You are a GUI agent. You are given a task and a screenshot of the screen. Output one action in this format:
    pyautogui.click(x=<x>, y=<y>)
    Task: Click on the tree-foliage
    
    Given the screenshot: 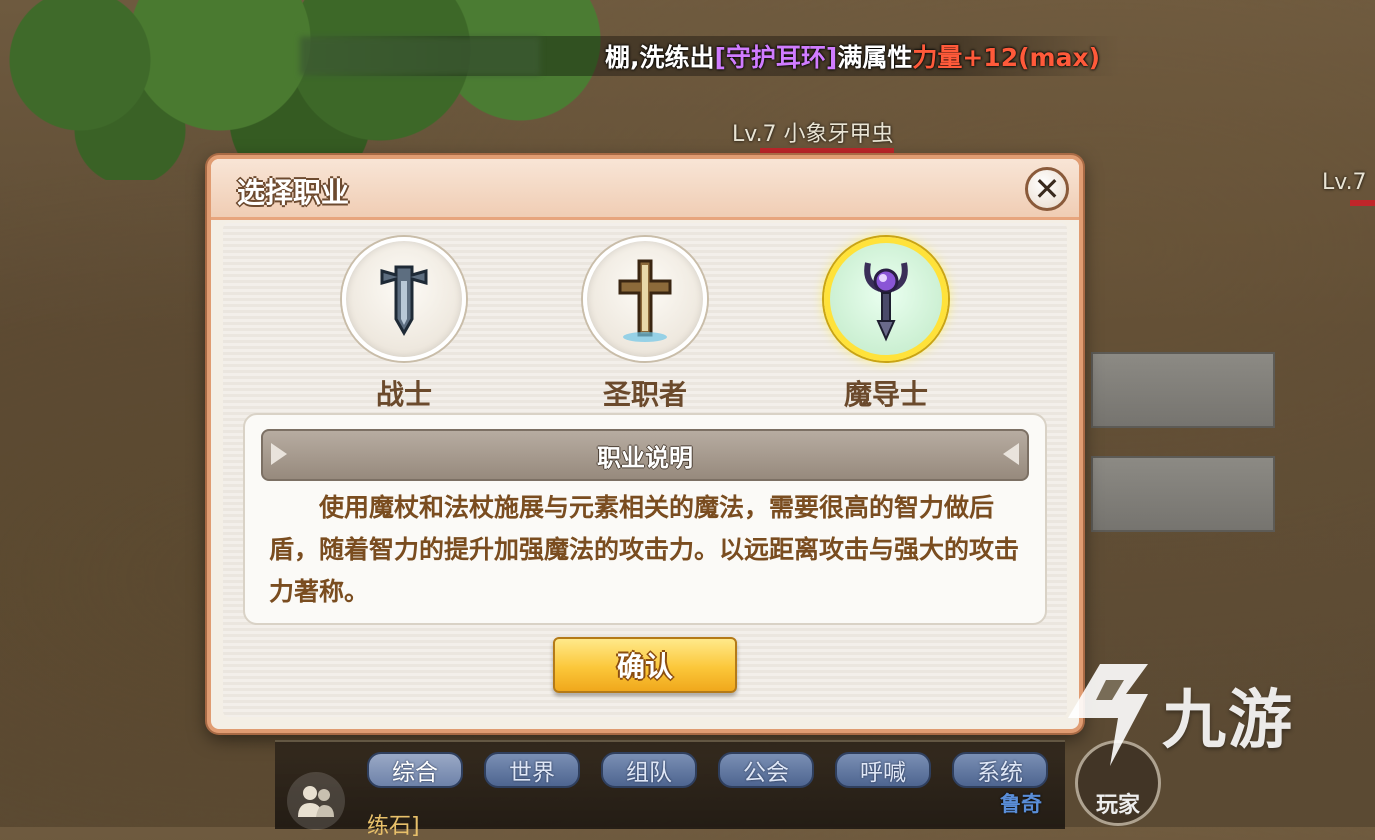 What is the action you would take?
    pyautogui.click(x=320, y=90)
    